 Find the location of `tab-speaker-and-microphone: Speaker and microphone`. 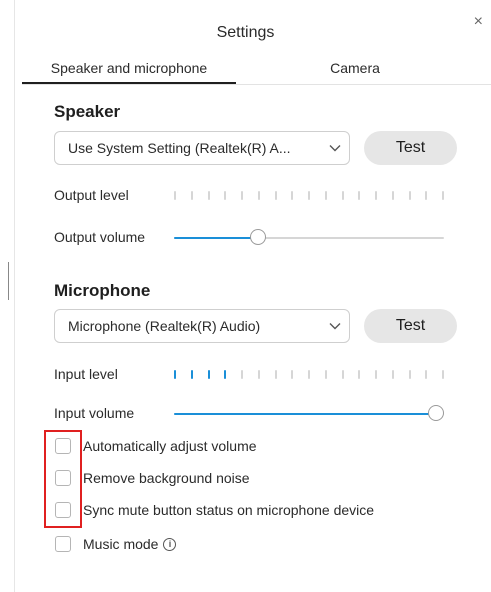

tab-speaker-and-microphone: Speaker and microphone is located at coordinates (129, 68).